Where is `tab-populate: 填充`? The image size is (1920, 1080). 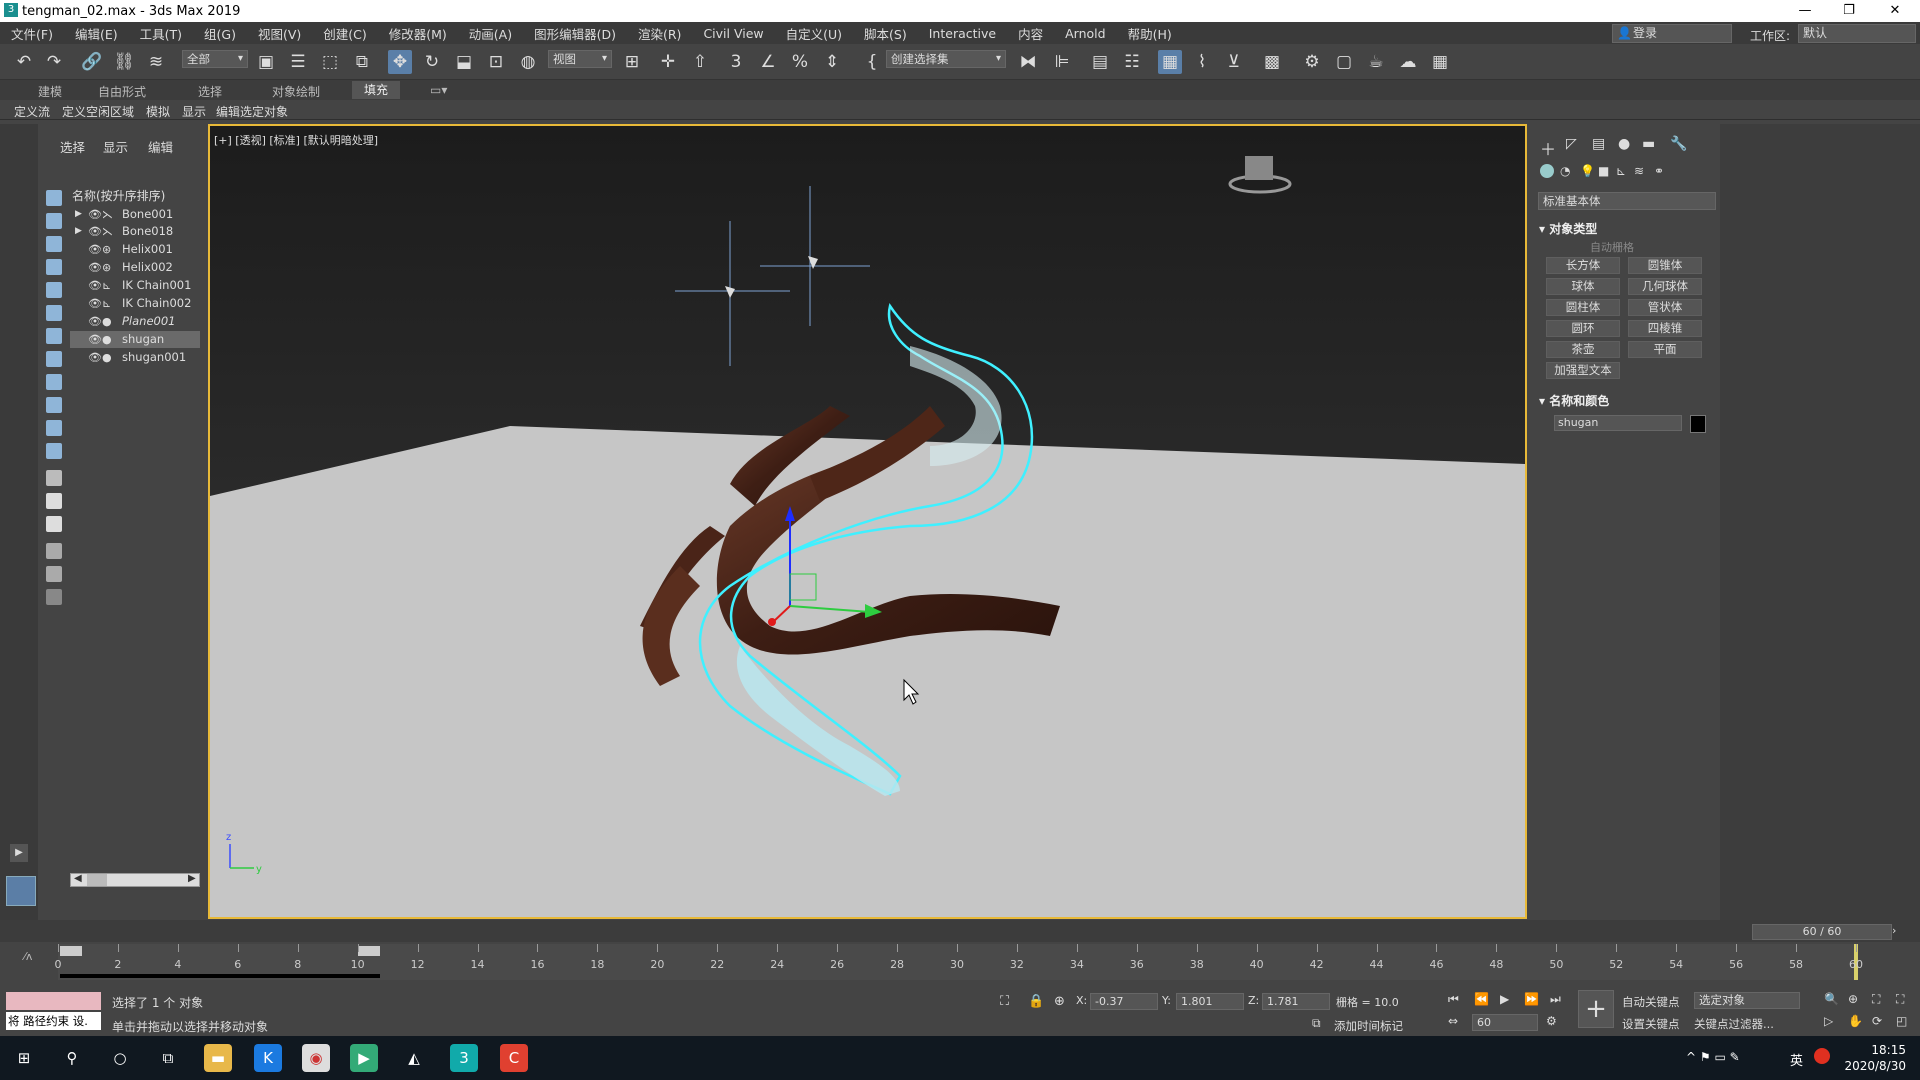
tab-populate: 填充 is located at coordinates (376, 90).